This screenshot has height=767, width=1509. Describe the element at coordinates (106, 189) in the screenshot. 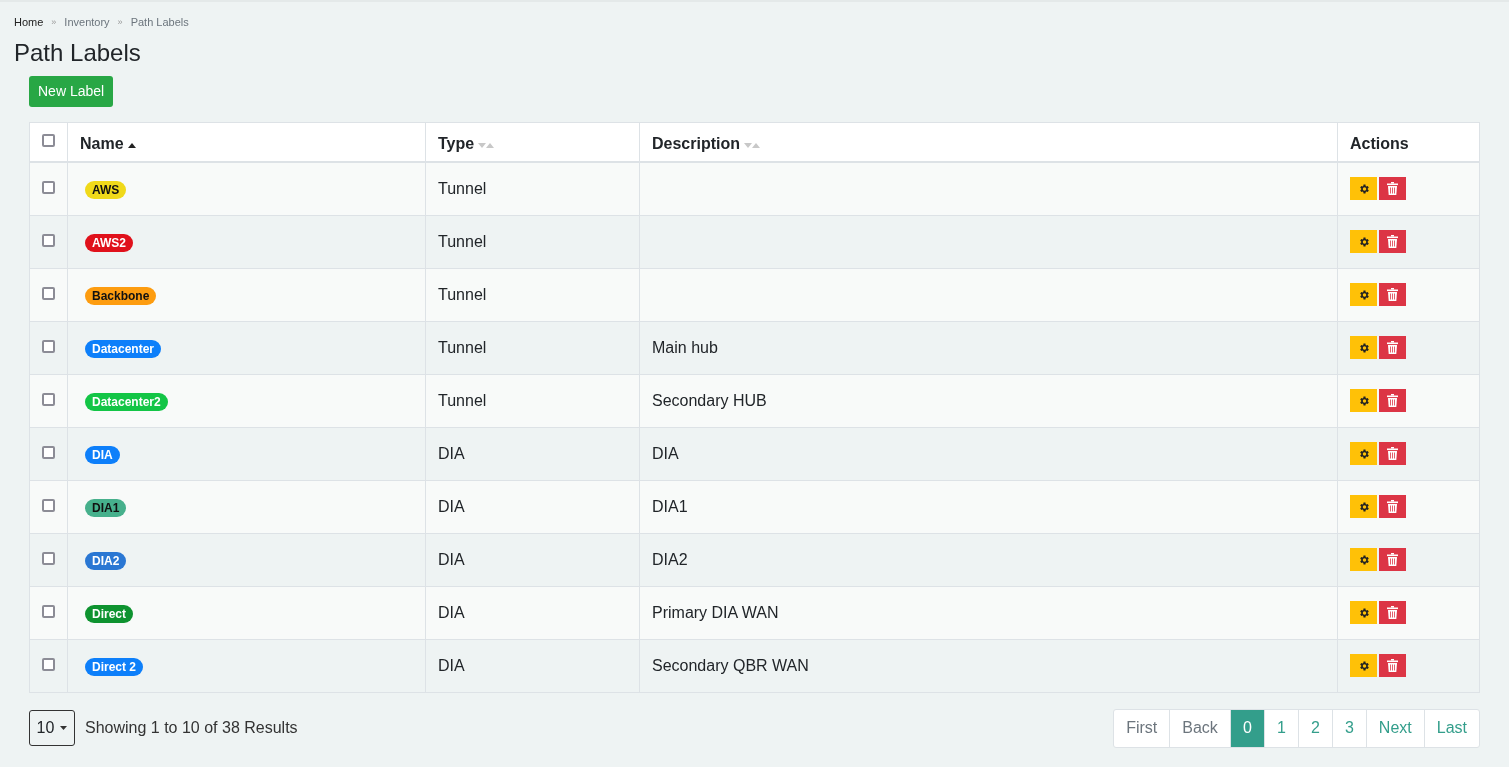

I see `label-badge: AWS` at that location.